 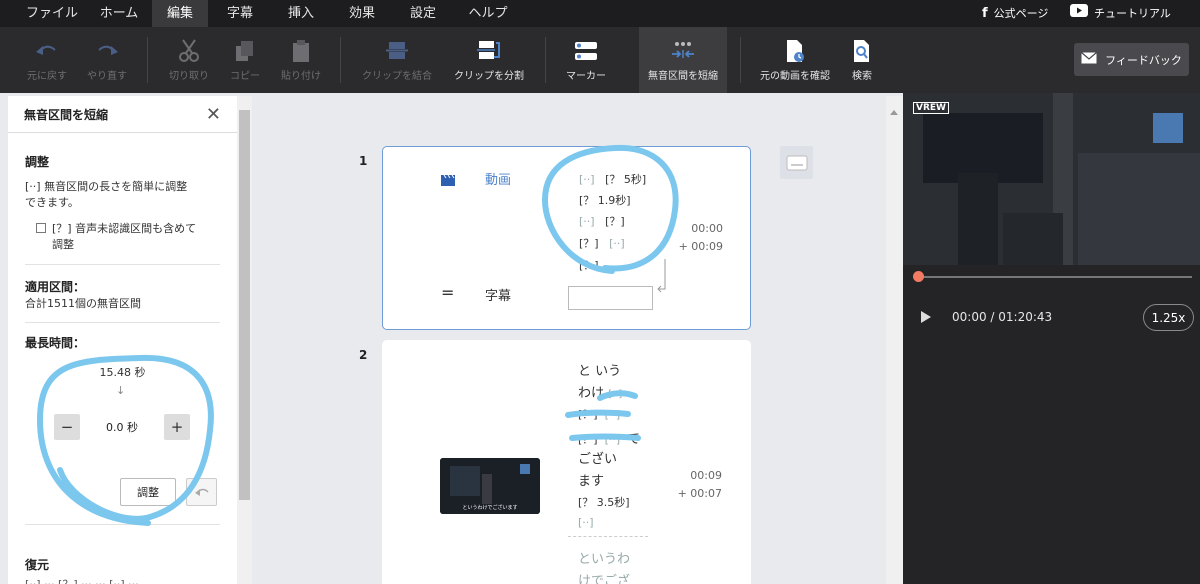 What do you see at coordinates (490, 486) in the screenshot?
I see `clip-thumbnail: というわけでございます` at bounding box center [490, 486].